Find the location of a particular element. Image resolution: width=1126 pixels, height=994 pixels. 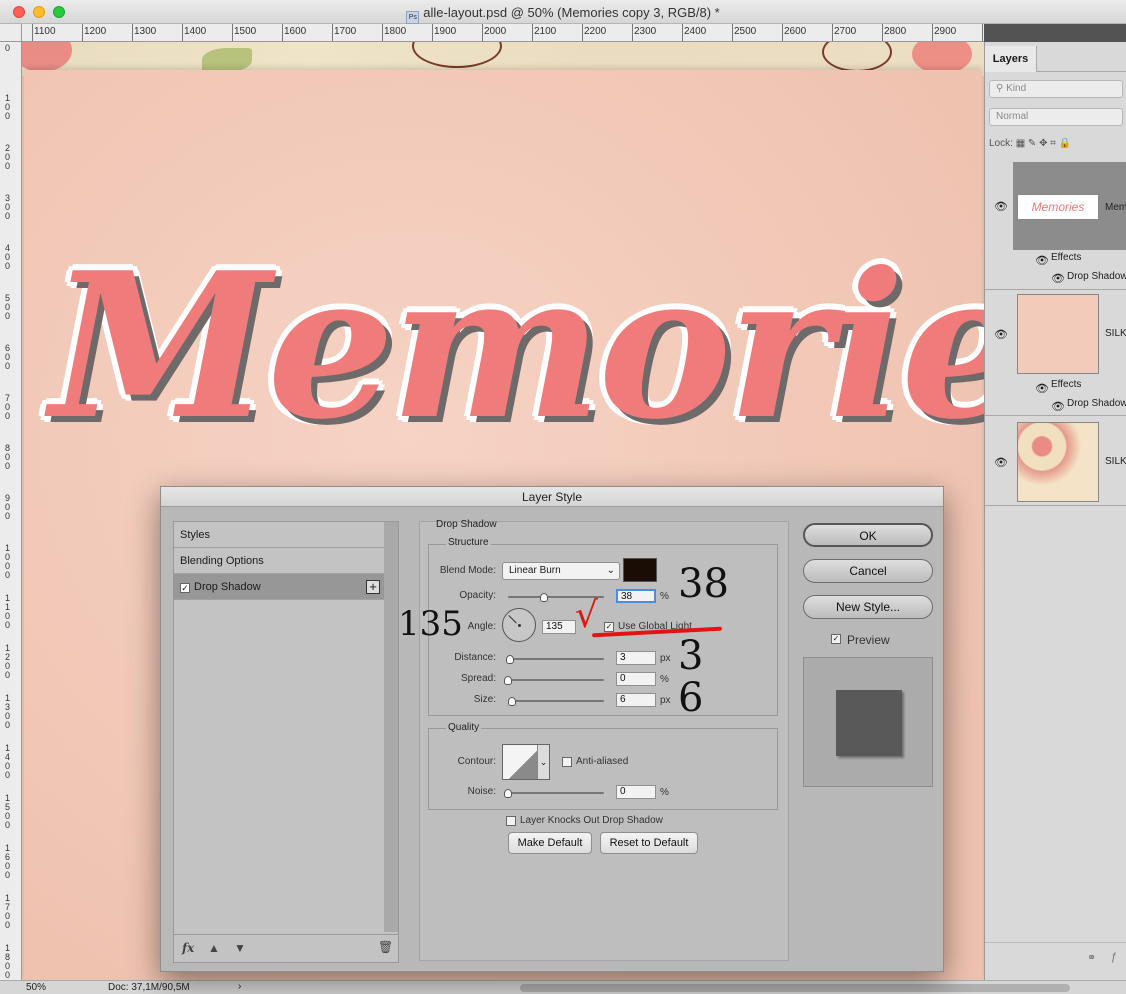

lock-move-icon: ✥ is located at coordinates (1043, 143).